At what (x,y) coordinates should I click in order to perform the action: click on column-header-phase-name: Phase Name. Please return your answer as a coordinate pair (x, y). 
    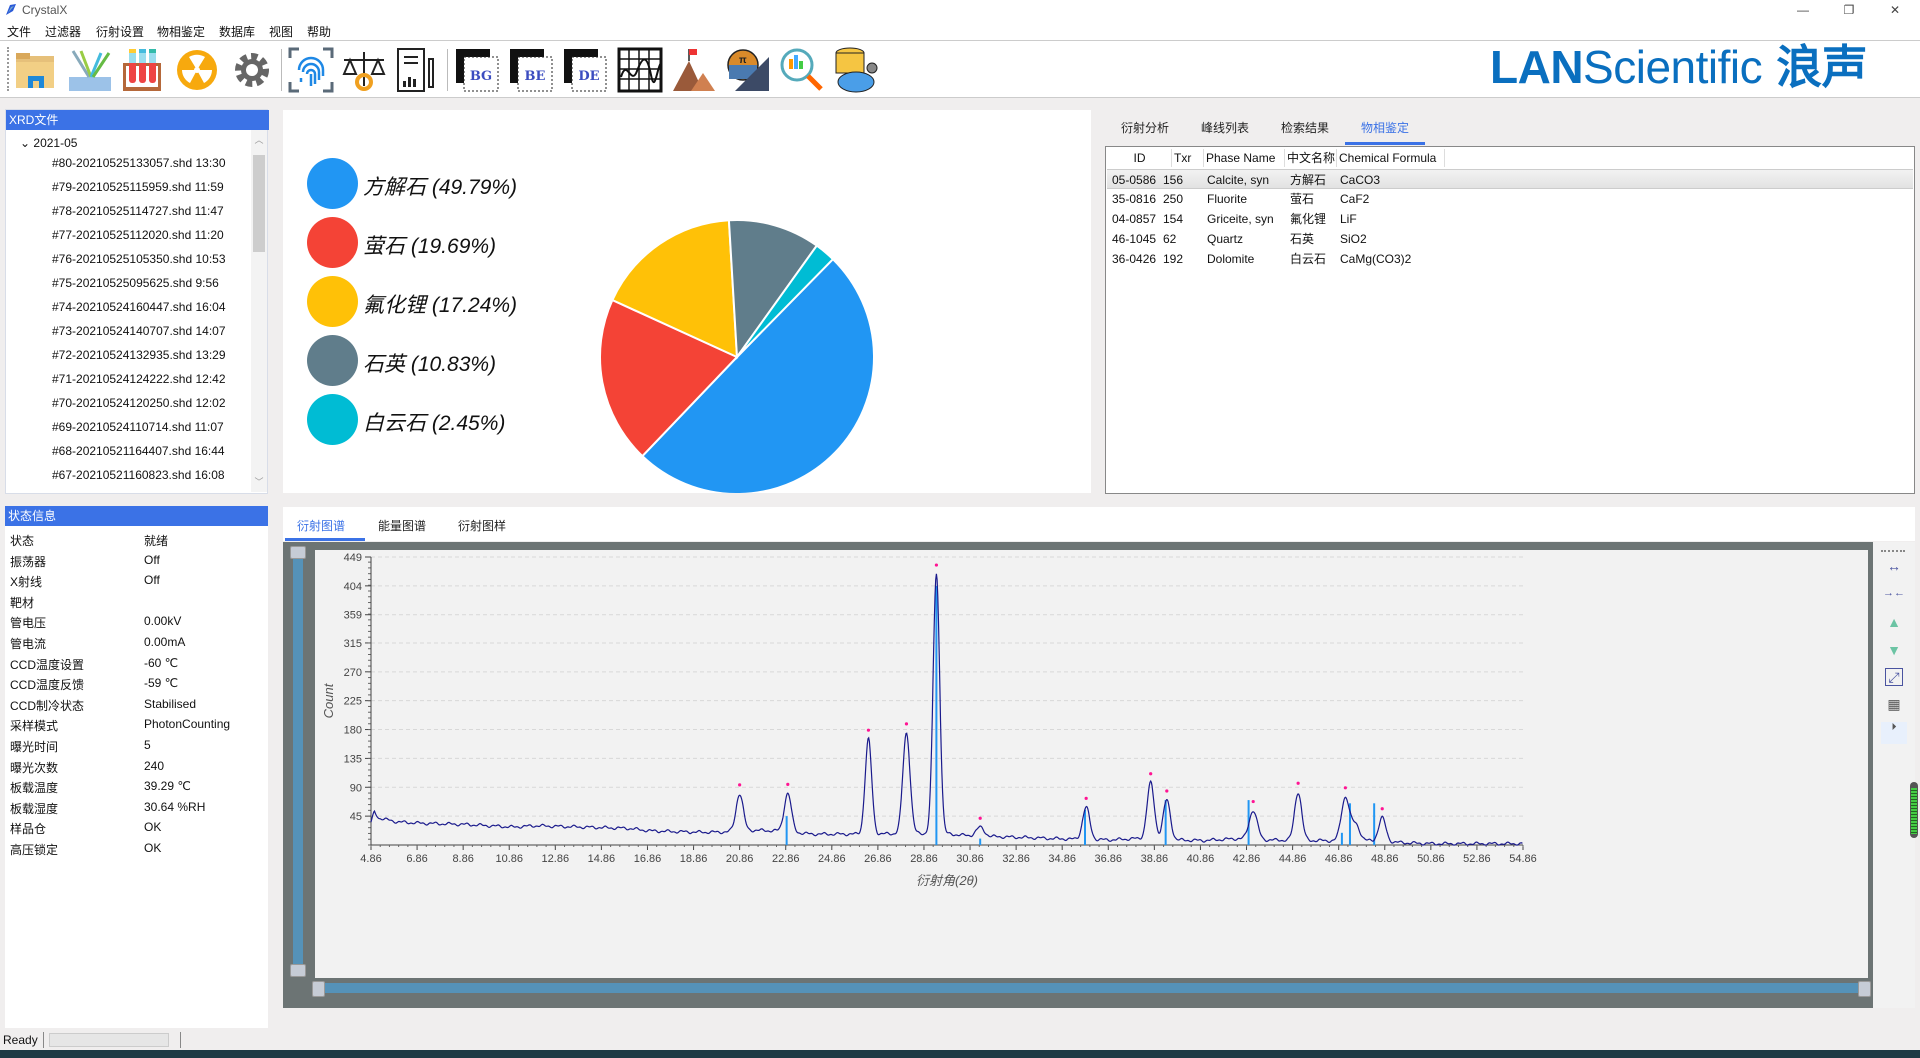
    Looking at the image, I should click on (1244, 158).